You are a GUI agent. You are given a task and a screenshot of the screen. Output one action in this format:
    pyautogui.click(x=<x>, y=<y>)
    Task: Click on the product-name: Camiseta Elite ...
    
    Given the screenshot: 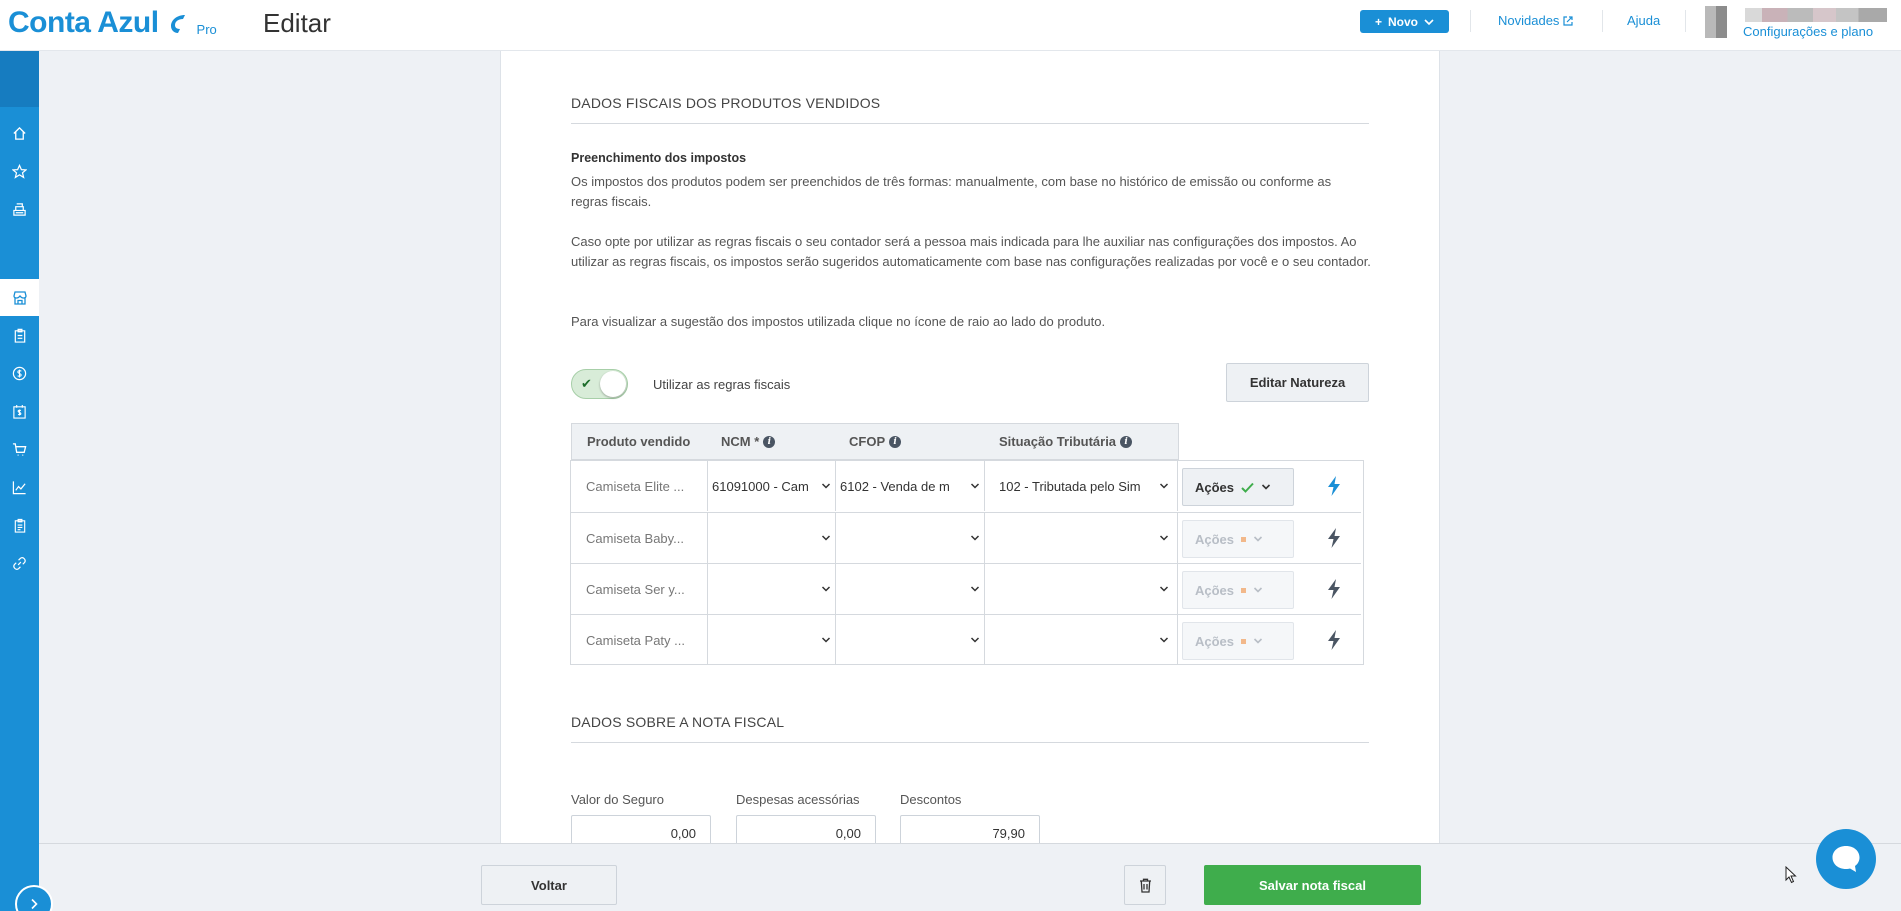 What is the action you would take?
    pyautogui.click(x=639, y=486)
    